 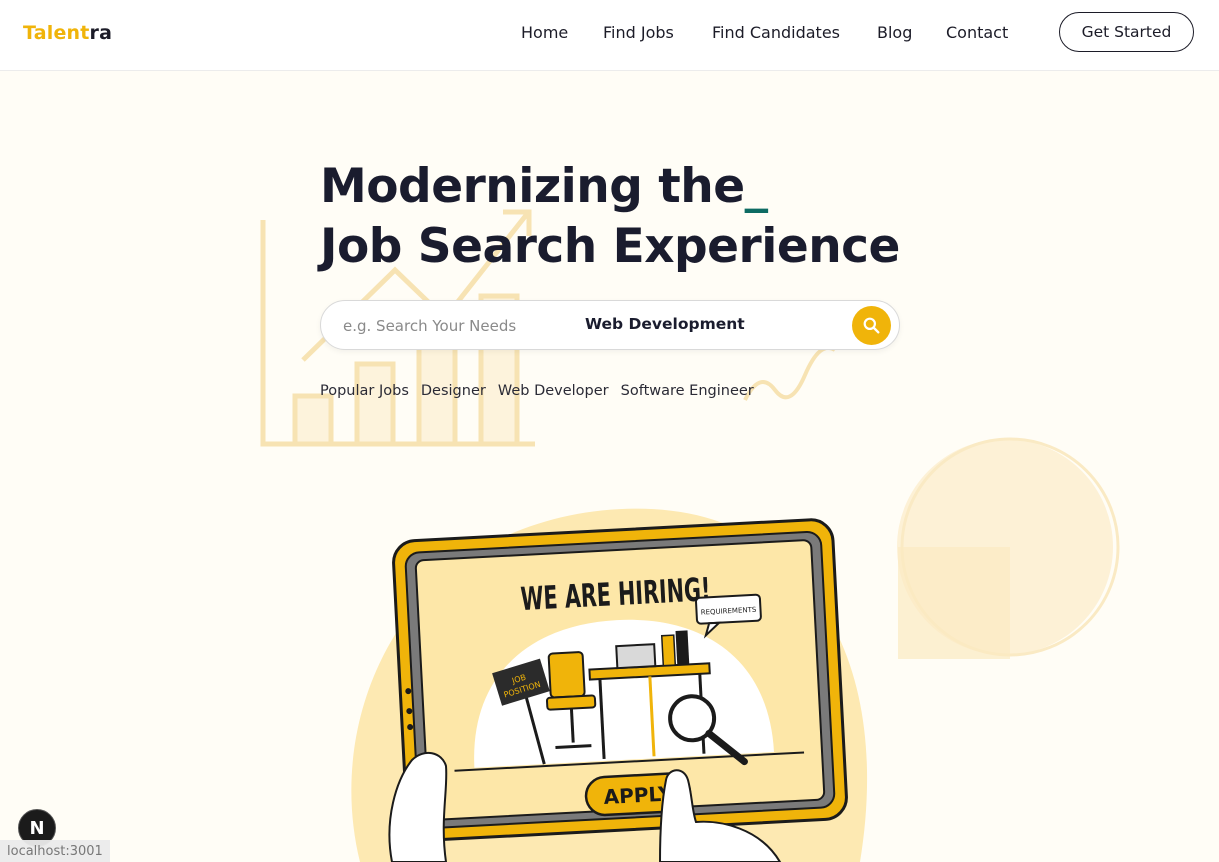 I want to click on nav-link-contact: Contact, so click(x=977, y=32).